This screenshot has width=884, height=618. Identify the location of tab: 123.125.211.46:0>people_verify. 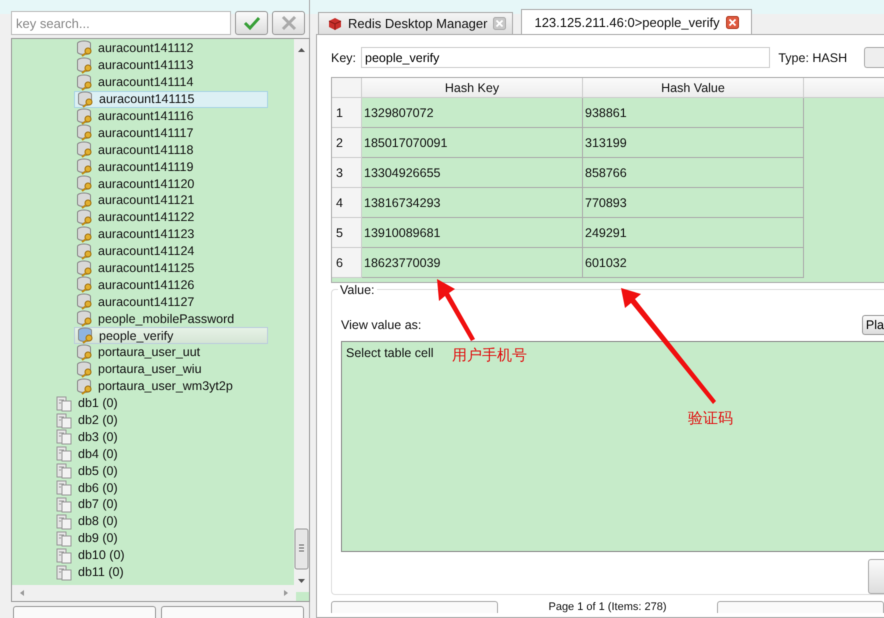
(636, 21).